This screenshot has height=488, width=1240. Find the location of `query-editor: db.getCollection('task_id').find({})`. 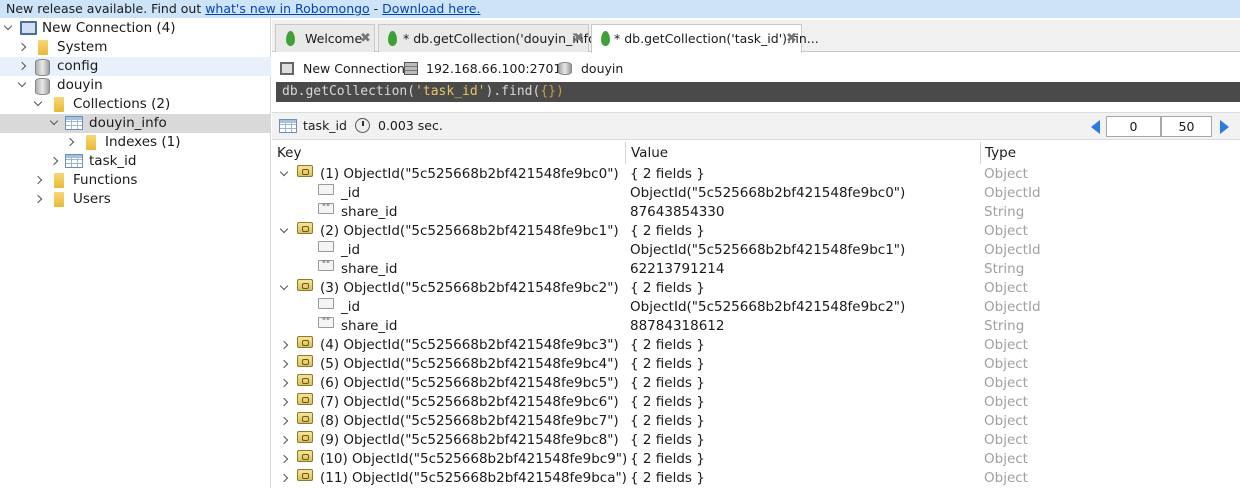

query-editor: db.getCollection('task_id').find({}) is located at coordinates (758, 92).